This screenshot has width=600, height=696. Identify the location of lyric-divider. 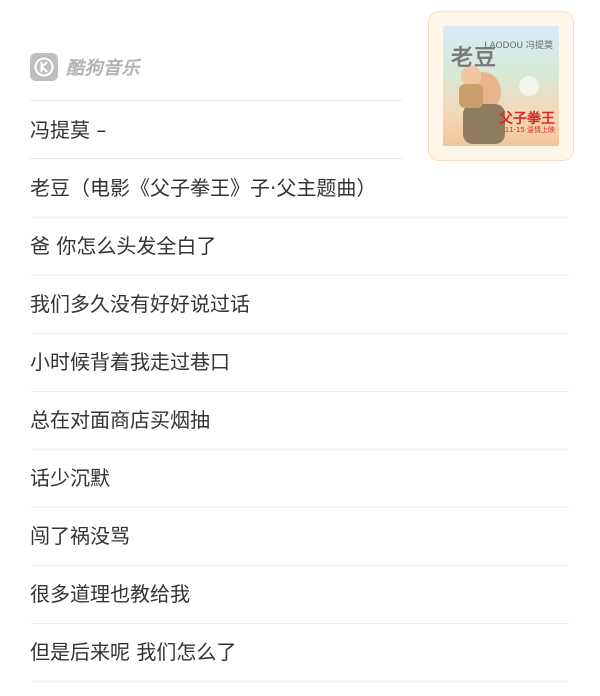
(300, 681).